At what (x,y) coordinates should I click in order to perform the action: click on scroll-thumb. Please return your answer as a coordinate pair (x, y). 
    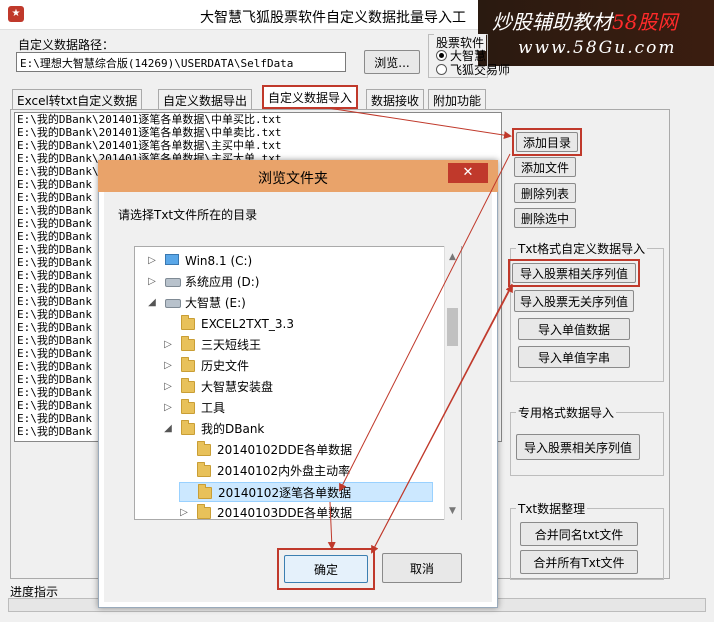
    Looking at the image, I should click on (452, 327).